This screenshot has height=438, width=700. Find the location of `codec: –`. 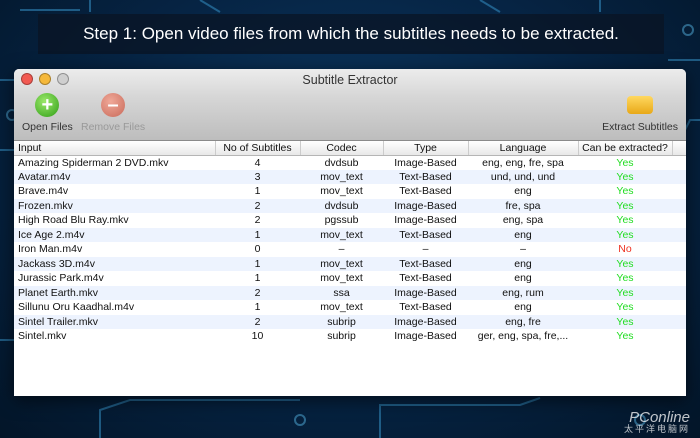

codec: – is located at coordinates (341, 249).